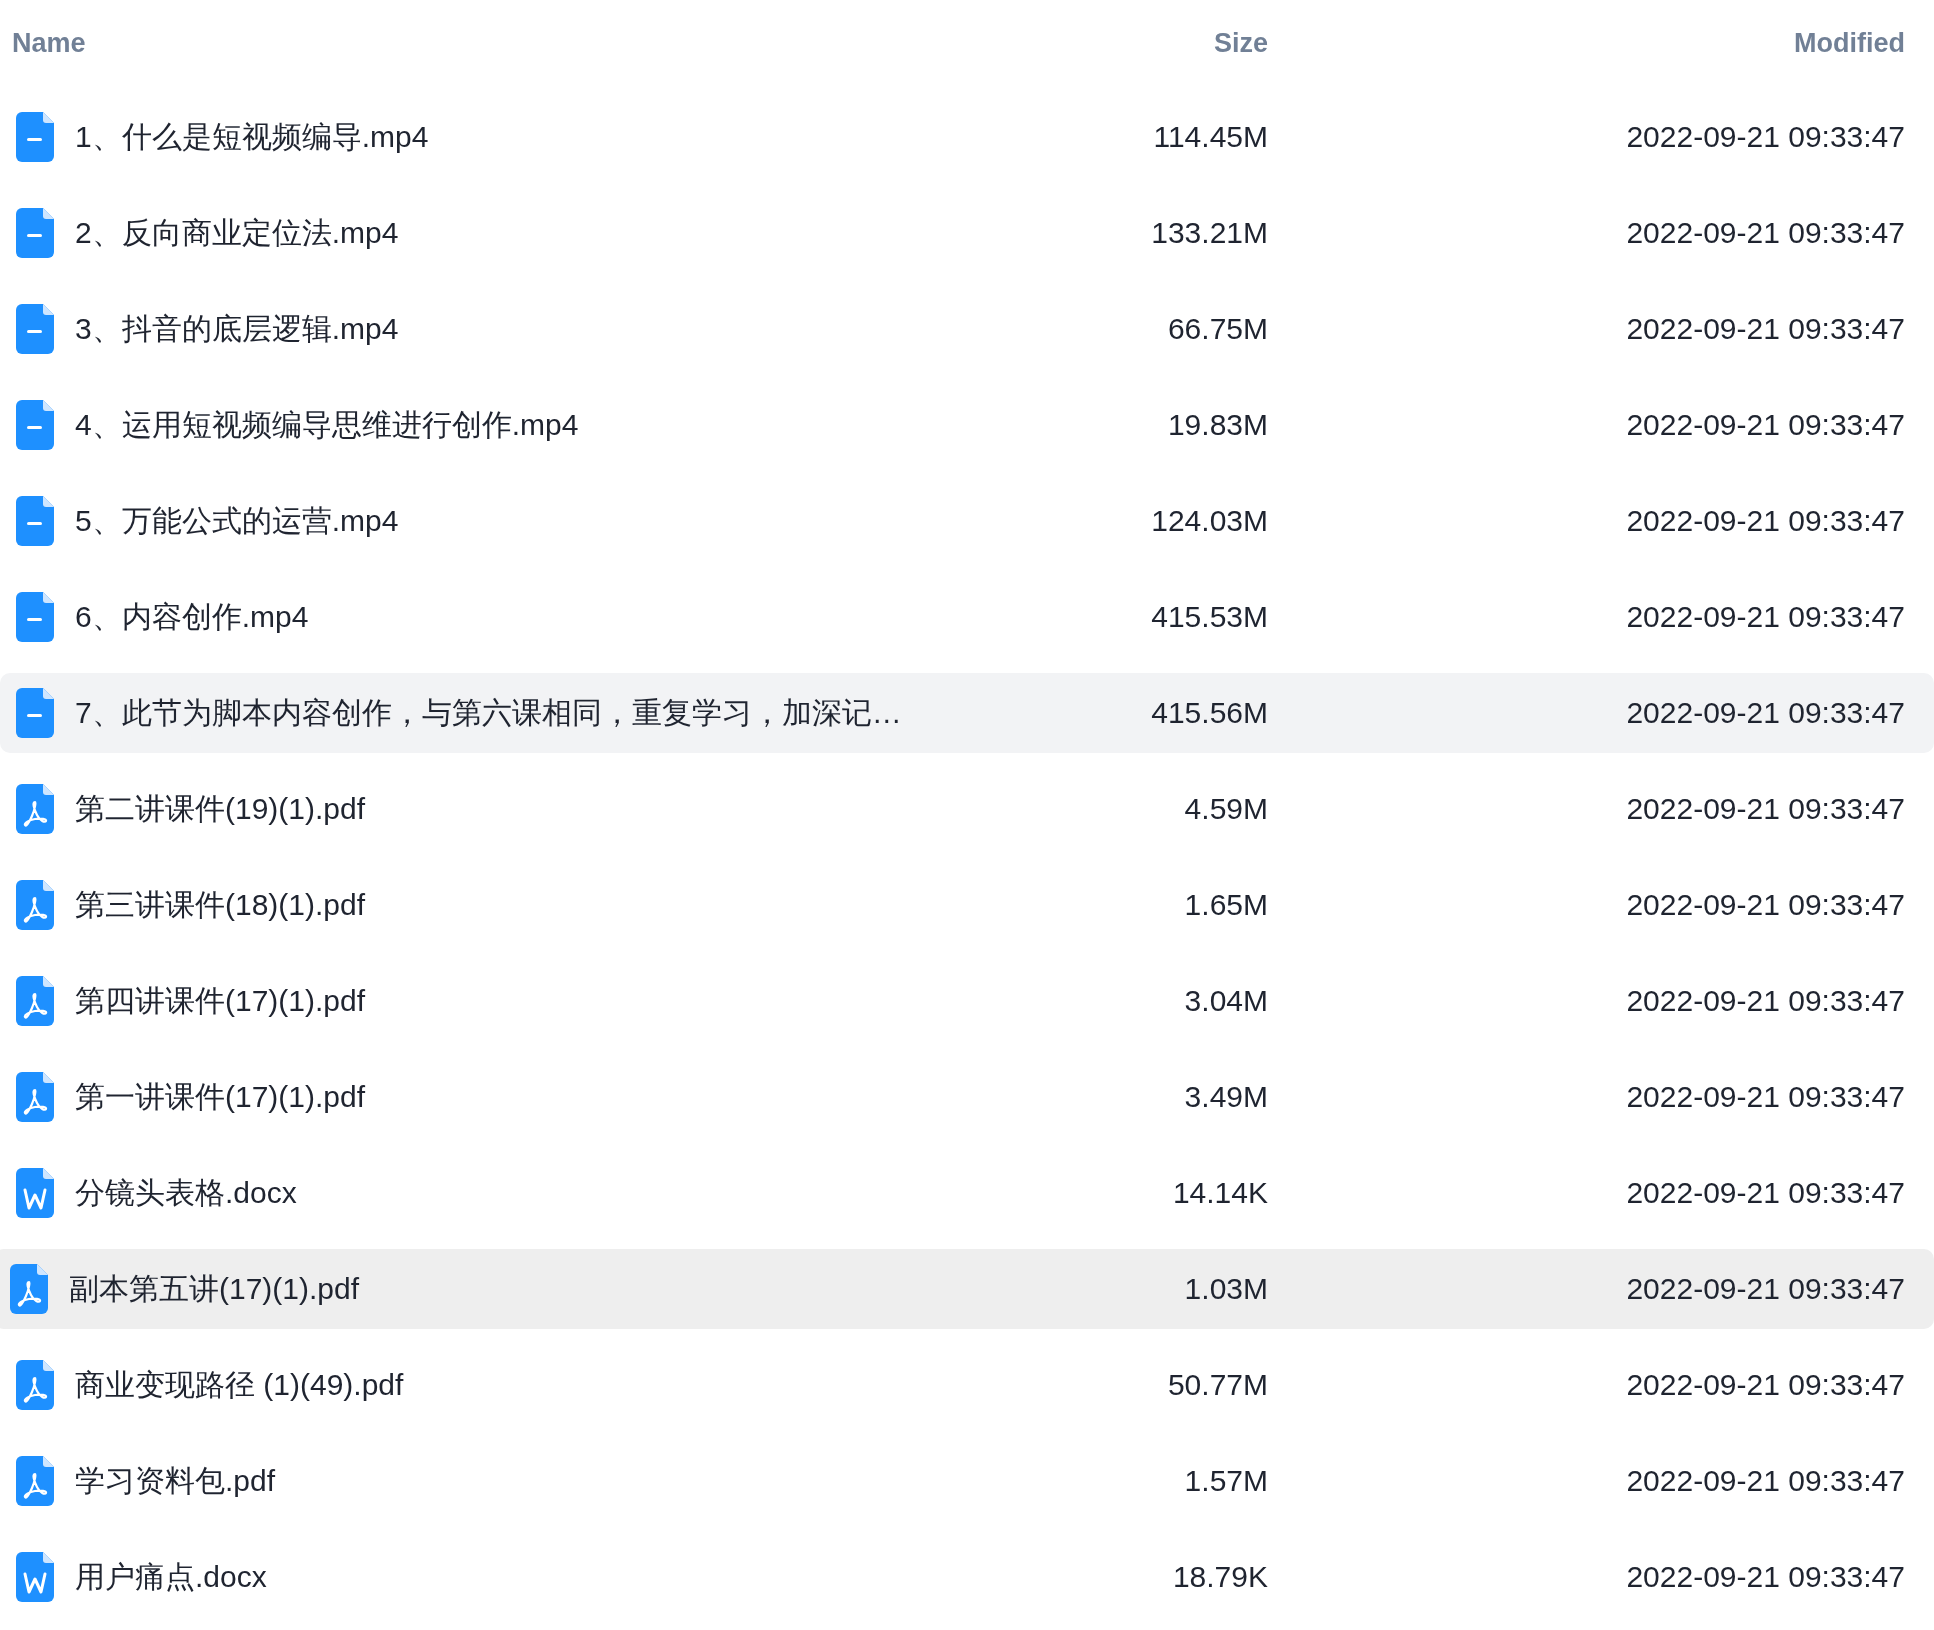 This screenshot has height=1630, width=1934. Describe the element at coordinates (171, 1576) in the screenshot. I see `file-name: 用户痛点.docx` at that location.